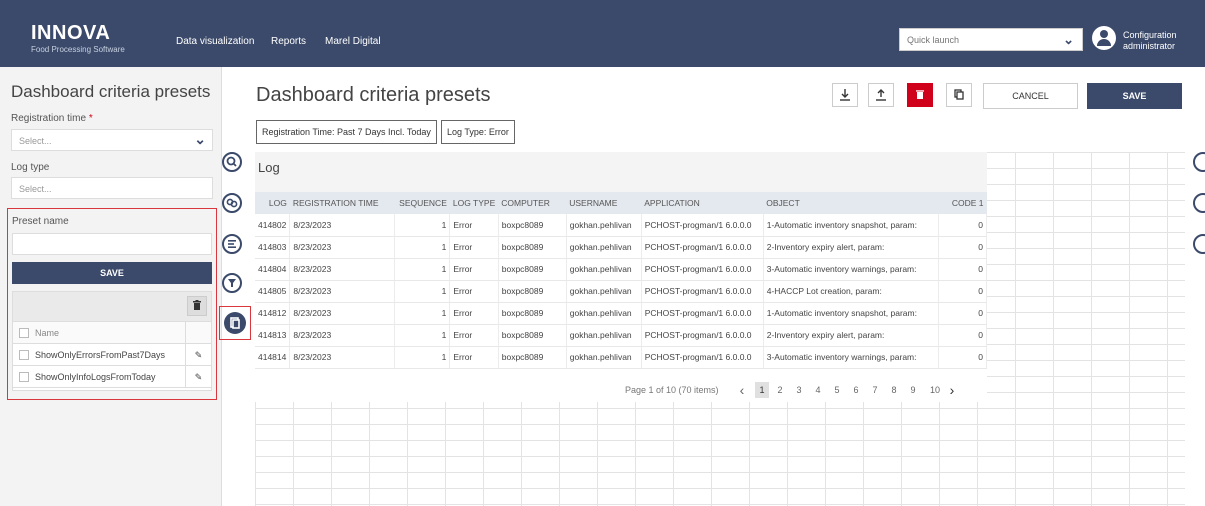  What do you see at coordinates (799, 390) in the screenshot?
I see `pager-page: 3` at bounding box center [799, 390].